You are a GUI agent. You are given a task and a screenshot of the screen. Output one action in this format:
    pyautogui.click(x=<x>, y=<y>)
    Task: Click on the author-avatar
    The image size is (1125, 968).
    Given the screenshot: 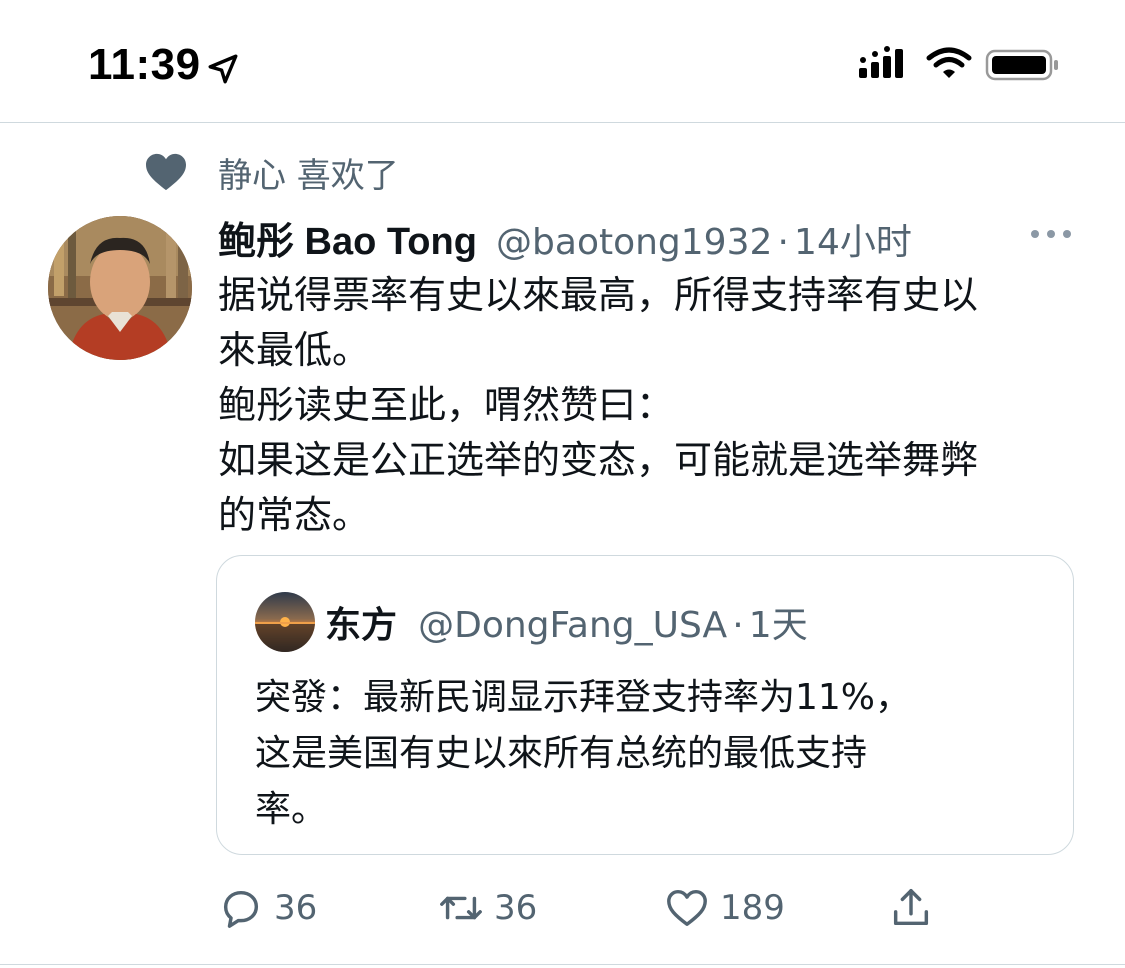 What is the action you would take?
    pyautogui.click(x=120, y=288)
    